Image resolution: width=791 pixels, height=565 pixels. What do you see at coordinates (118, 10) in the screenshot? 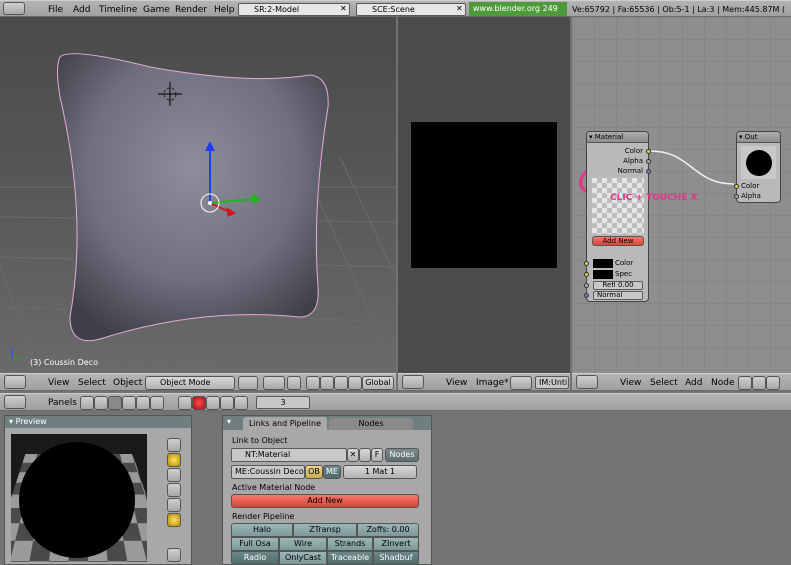
I see `menu-timeline: Timeline` at bounding box center [118, 10].